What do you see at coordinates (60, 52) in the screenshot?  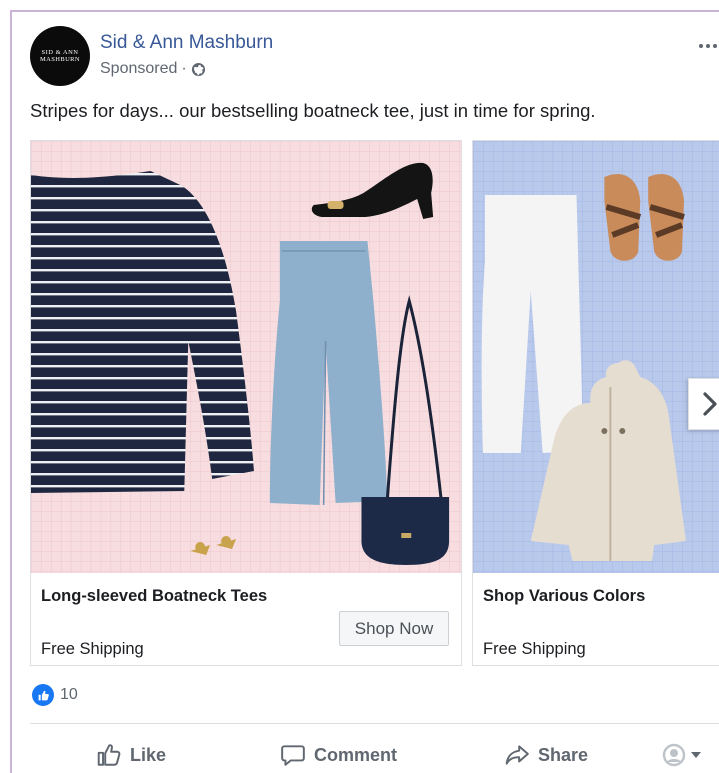 I see `avatar-text-line1: SID & ANN` at bounding box center [60, 52].